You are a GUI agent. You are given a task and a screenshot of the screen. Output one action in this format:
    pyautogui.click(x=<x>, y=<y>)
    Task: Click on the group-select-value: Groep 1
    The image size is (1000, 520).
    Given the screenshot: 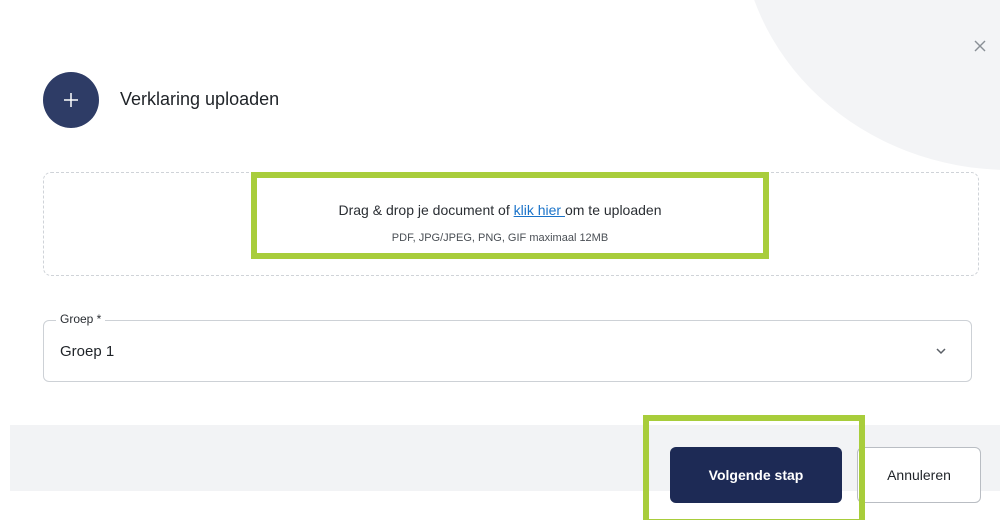 What is the action you would take?
    pyautogui.click(x=87, y=351)
    